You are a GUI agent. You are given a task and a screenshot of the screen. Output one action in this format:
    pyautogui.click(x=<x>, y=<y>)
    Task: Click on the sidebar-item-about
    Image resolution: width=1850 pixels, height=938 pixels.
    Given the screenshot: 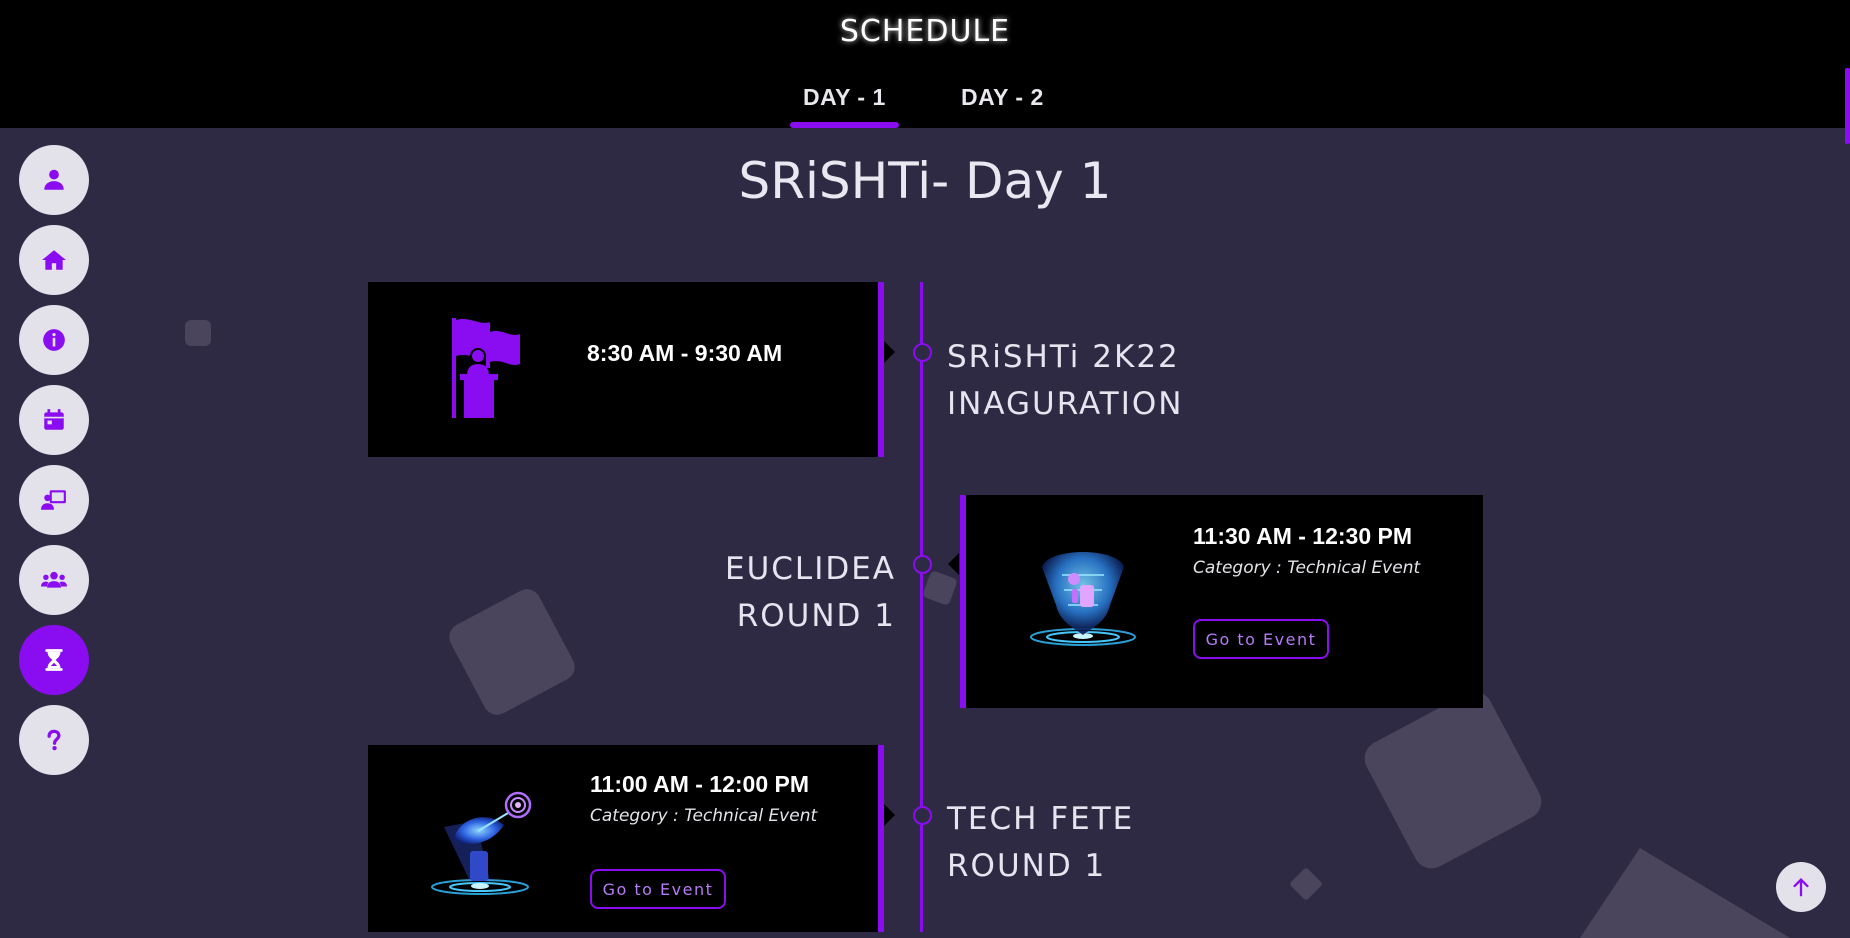 What is the action you would take?
    pyautogui.click(x=54, y=340)
    